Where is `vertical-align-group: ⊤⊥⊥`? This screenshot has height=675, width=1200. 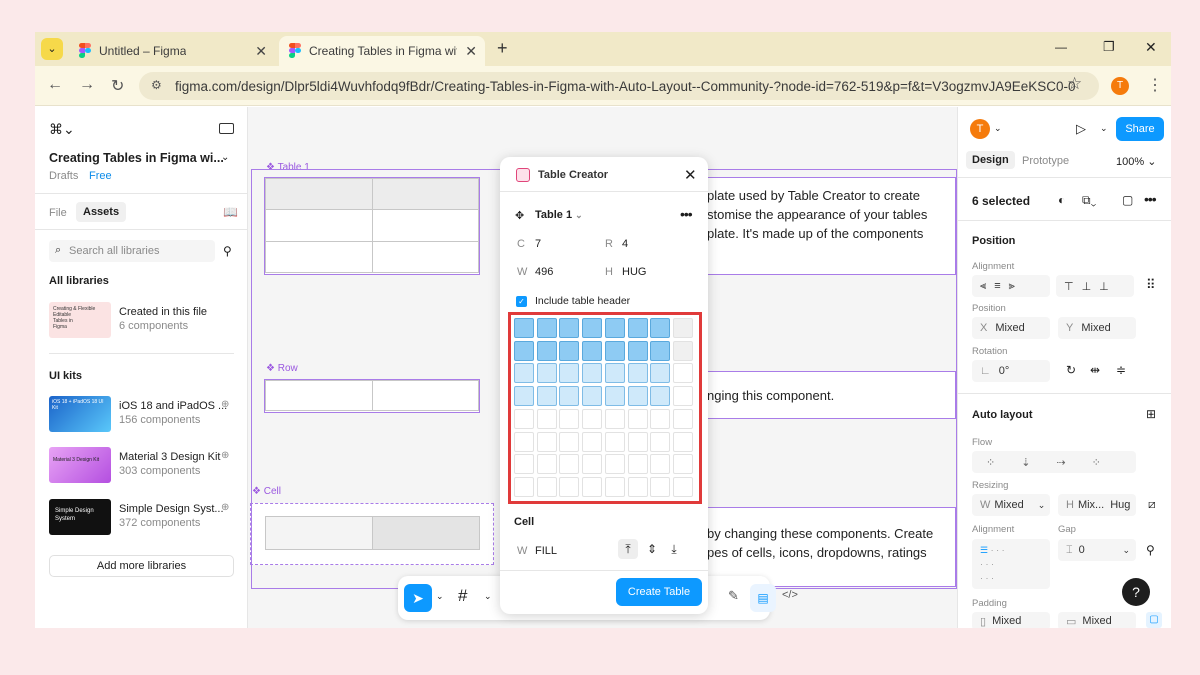
vertical-align-group: ⊤⊥⊥ is located at coordinates (1095, 286).